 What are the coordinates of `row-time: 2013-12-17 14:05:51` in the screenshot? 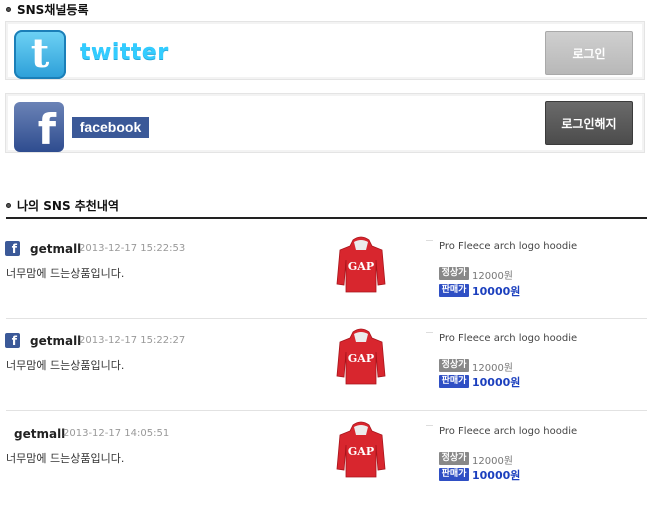 It's located at (116, 433).